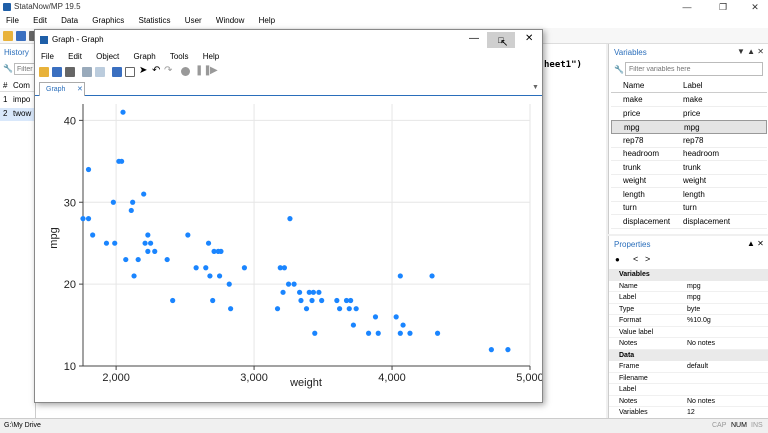  Describe the element at coordinates (754, 7) in the screenshot. I see `close-icon: ✕` at that location.